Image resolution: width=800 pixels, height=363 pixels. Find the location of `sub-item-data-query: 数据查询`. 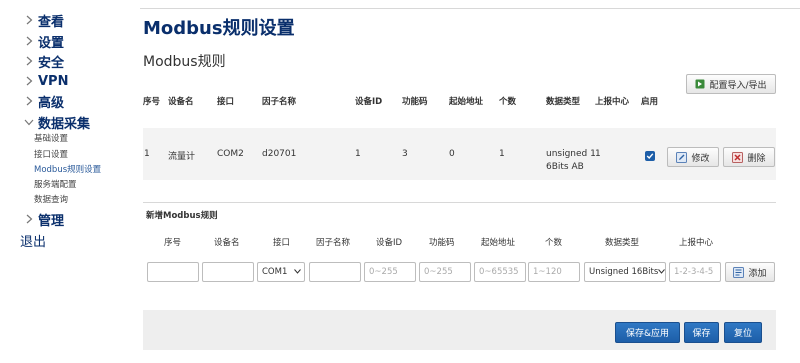

sub-item-data-query: 数据查询 is located at coordinates (51, 200).